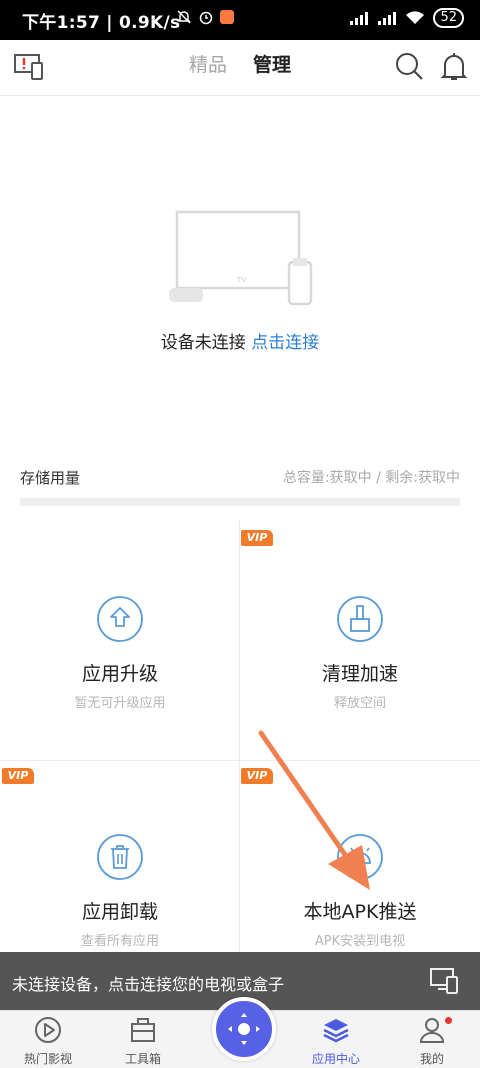 The image size is (480, 1068). What do you see at coordinates (359, 674) in the screenshot?
I see `grid-item-title: 清理加速` at bounding box center [359, 674].